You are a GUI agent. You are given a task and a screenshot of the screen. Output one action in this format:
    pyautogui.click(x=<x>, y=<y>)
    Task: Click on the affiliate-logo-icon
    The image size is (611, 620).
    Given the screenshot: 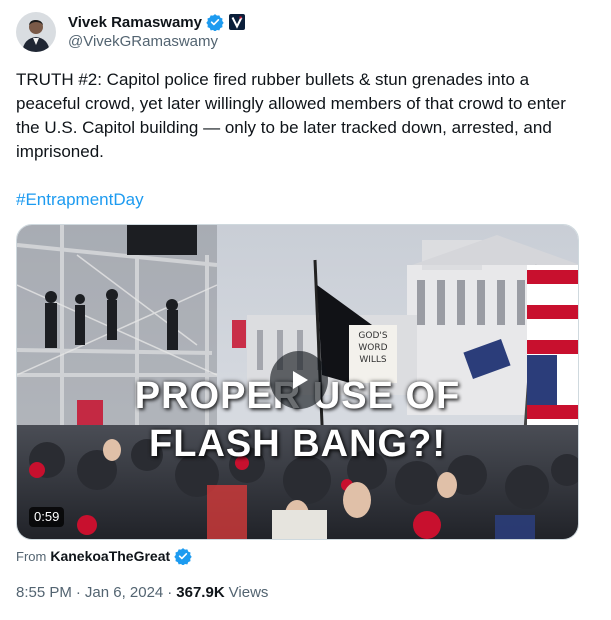 What is the action you would take?
    pyautogui.click(x=237, y=22)
    